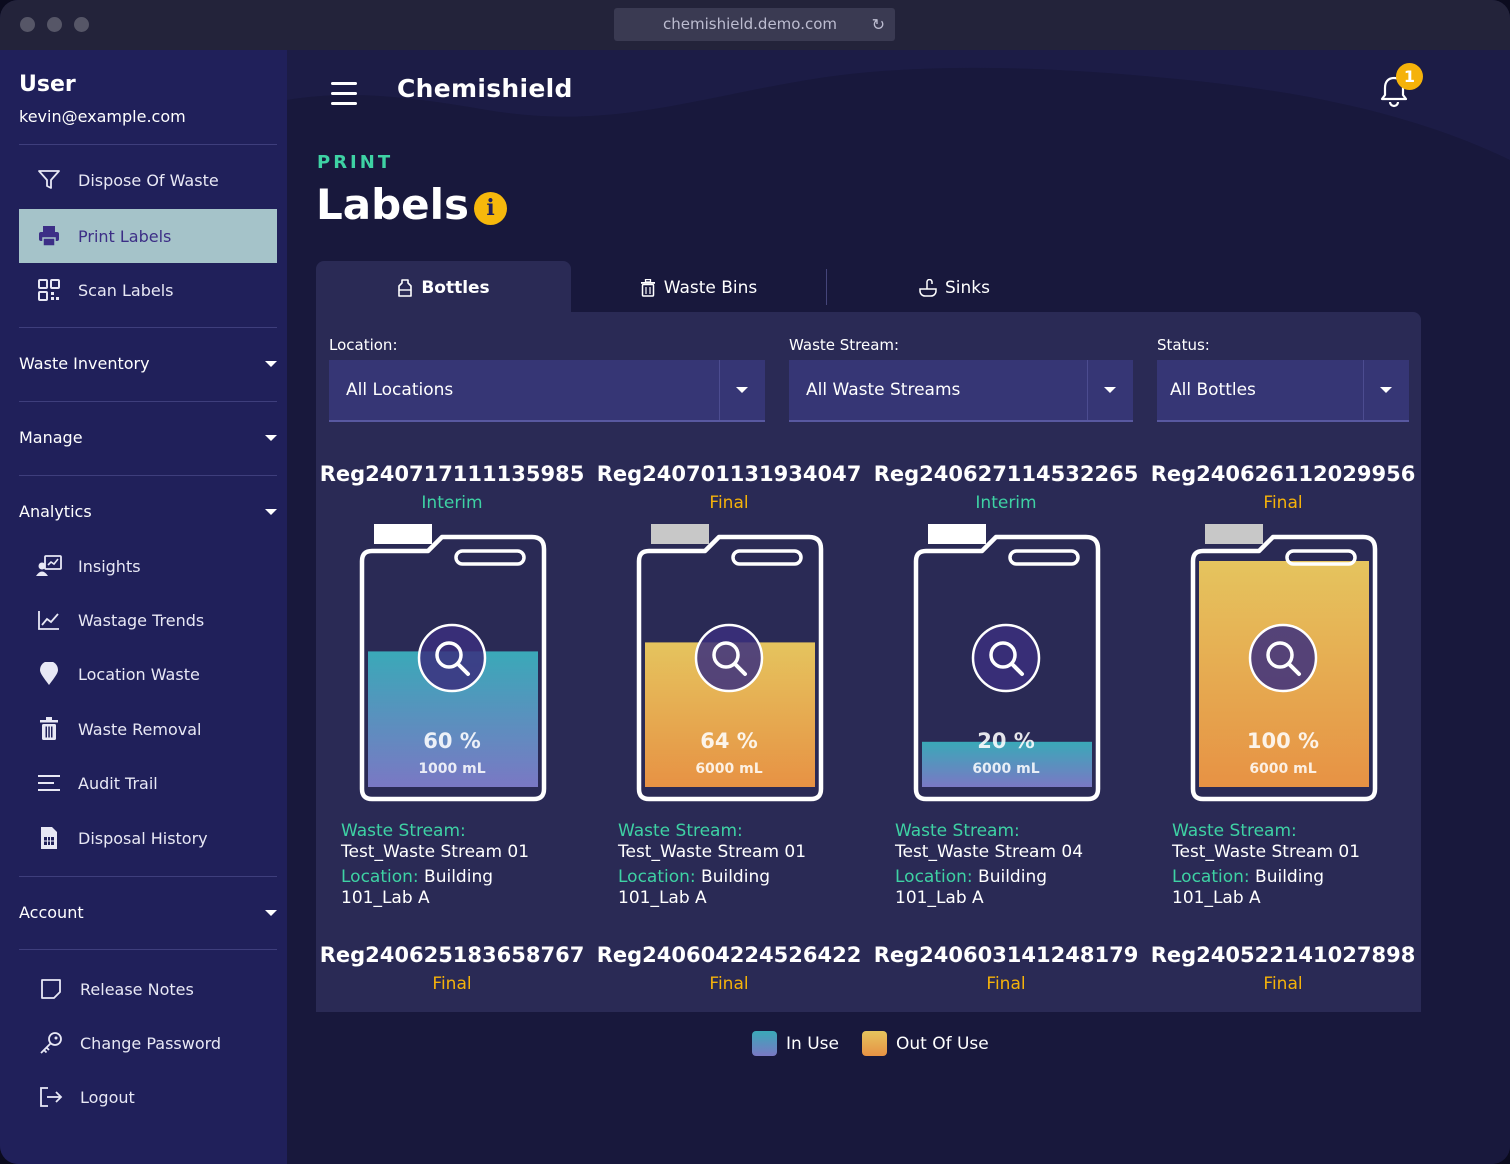 This screenshot has height=1164, width=1510. I want to click on notes-icon, so click(50, 989).